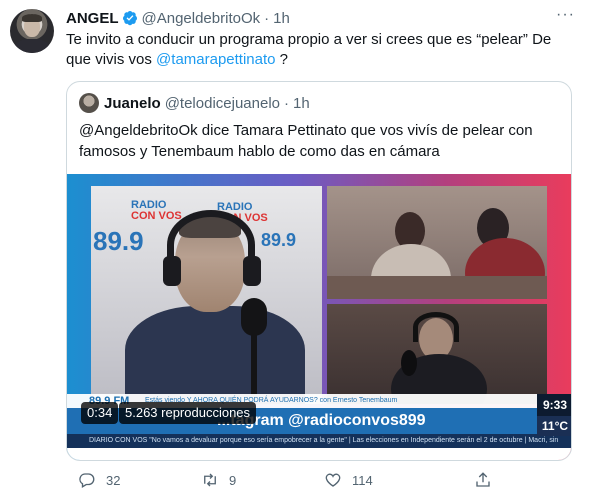 This screenshot has width=591, height=495. What do you see at coordinates (113, 480) in the screenshot?
I see `reply-count: 32` at bounding box center [113, 480].